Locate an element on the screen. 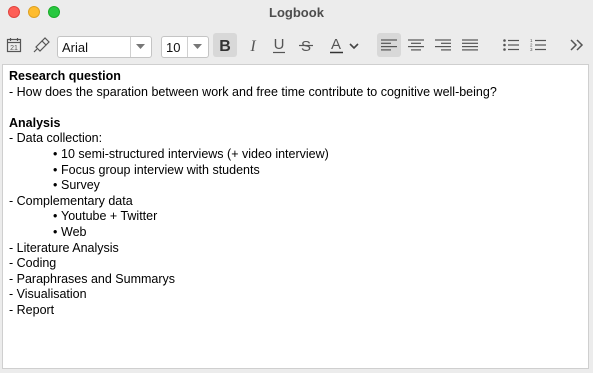 Image resolution: width=593 pixels, height=373 pixels. italic-button: I is located at coordinates (253, 45).